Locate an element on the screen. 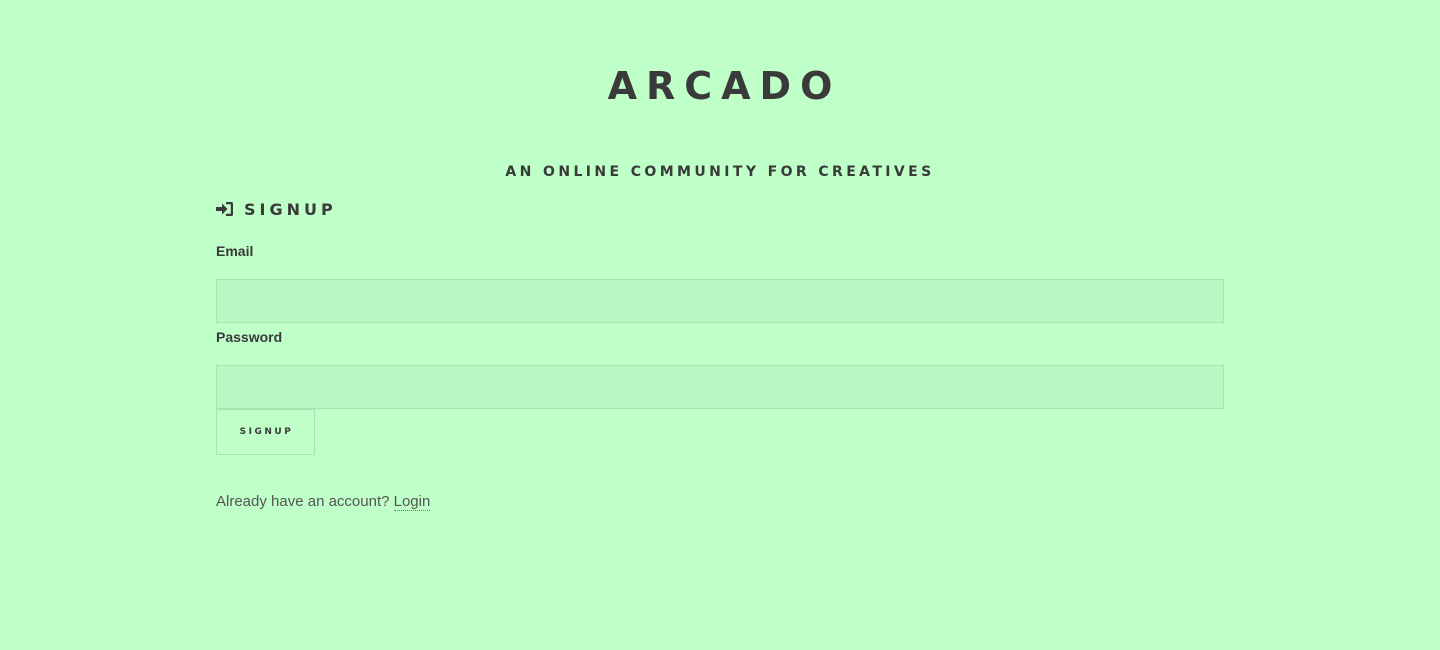  signup-heading-text: SIGNUP is located at coordinates (290, 209).